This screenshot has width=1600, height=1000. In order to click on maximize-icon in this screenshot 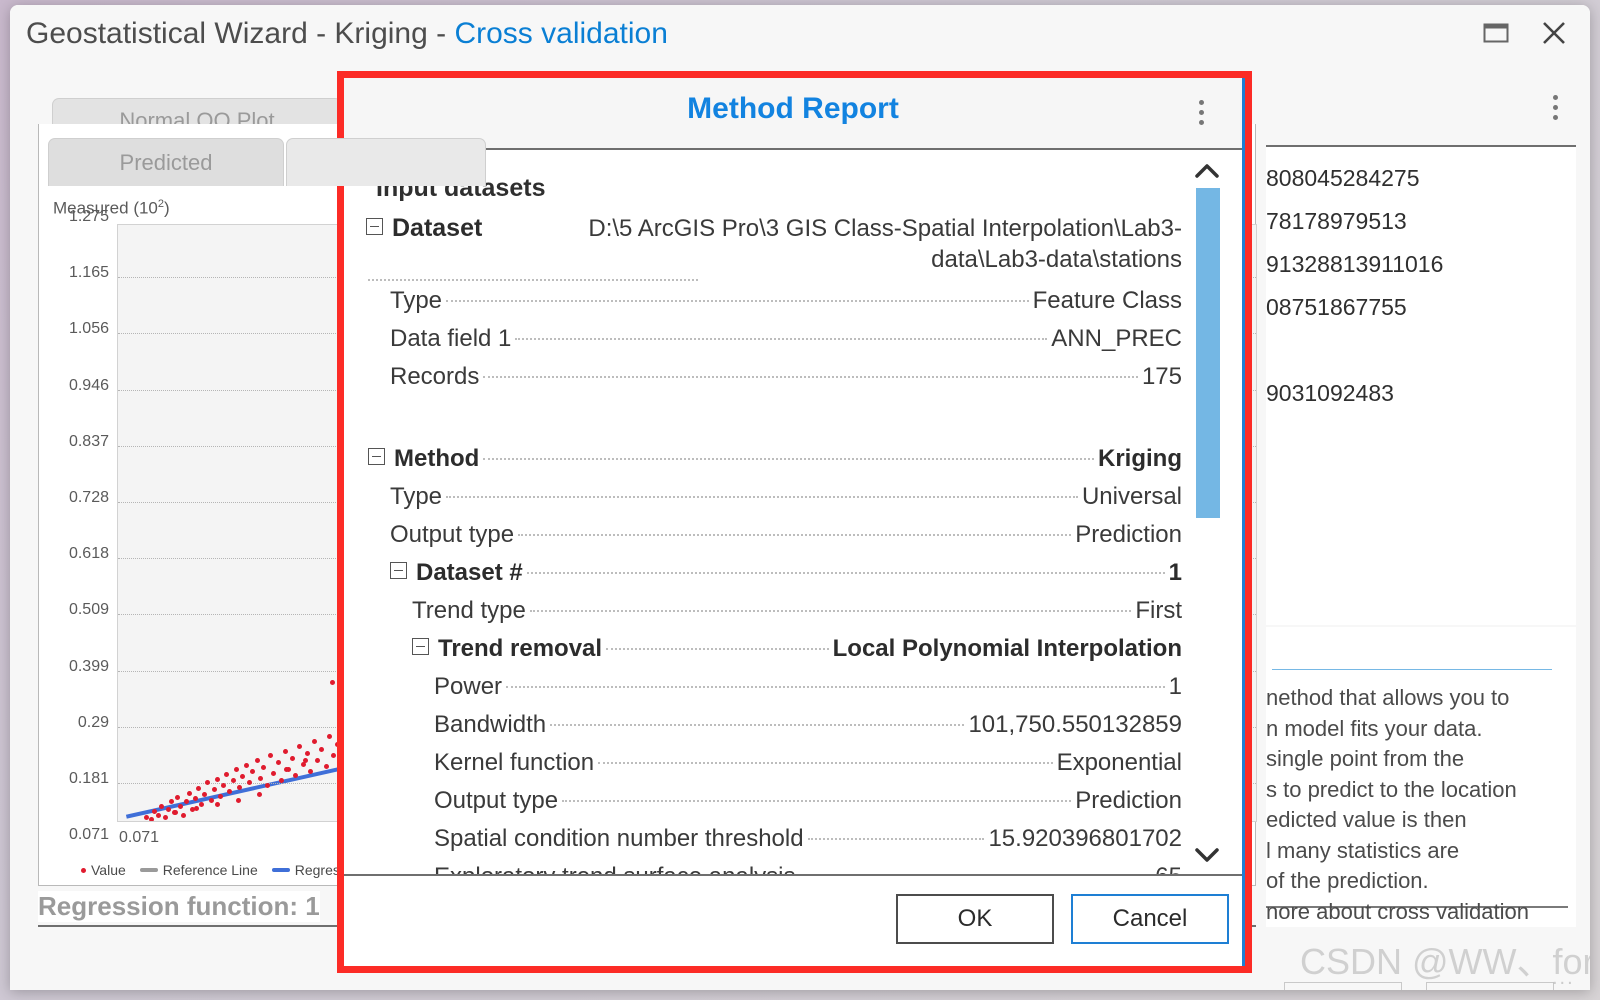, I will do `click(1496, 33)`.